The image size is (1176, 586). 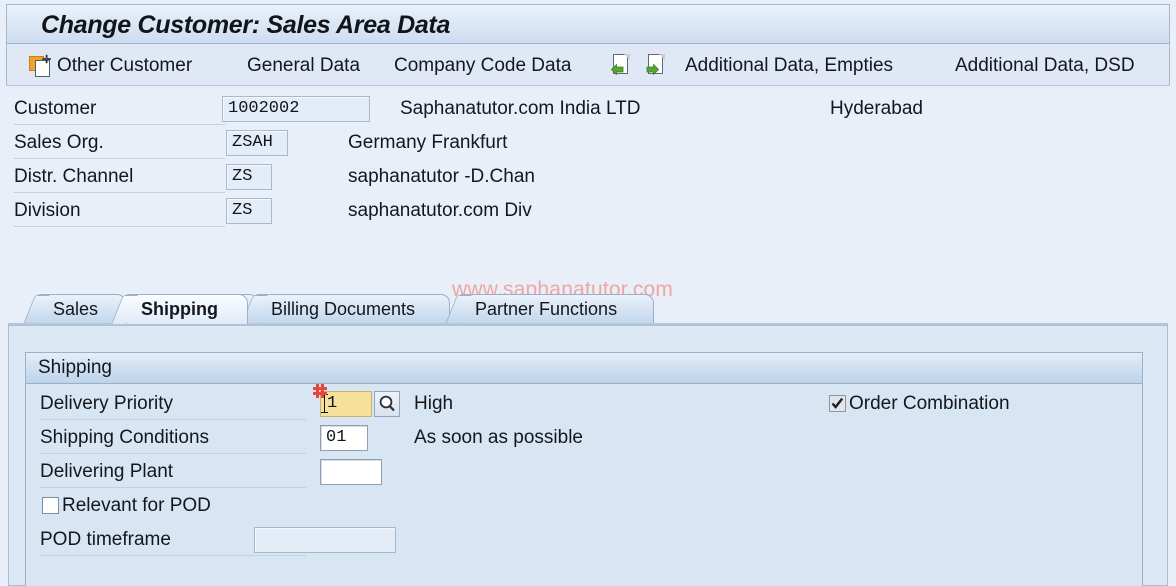 I want to click on tab-billing-documents: Billing Documents, so click(x=353, y=309).